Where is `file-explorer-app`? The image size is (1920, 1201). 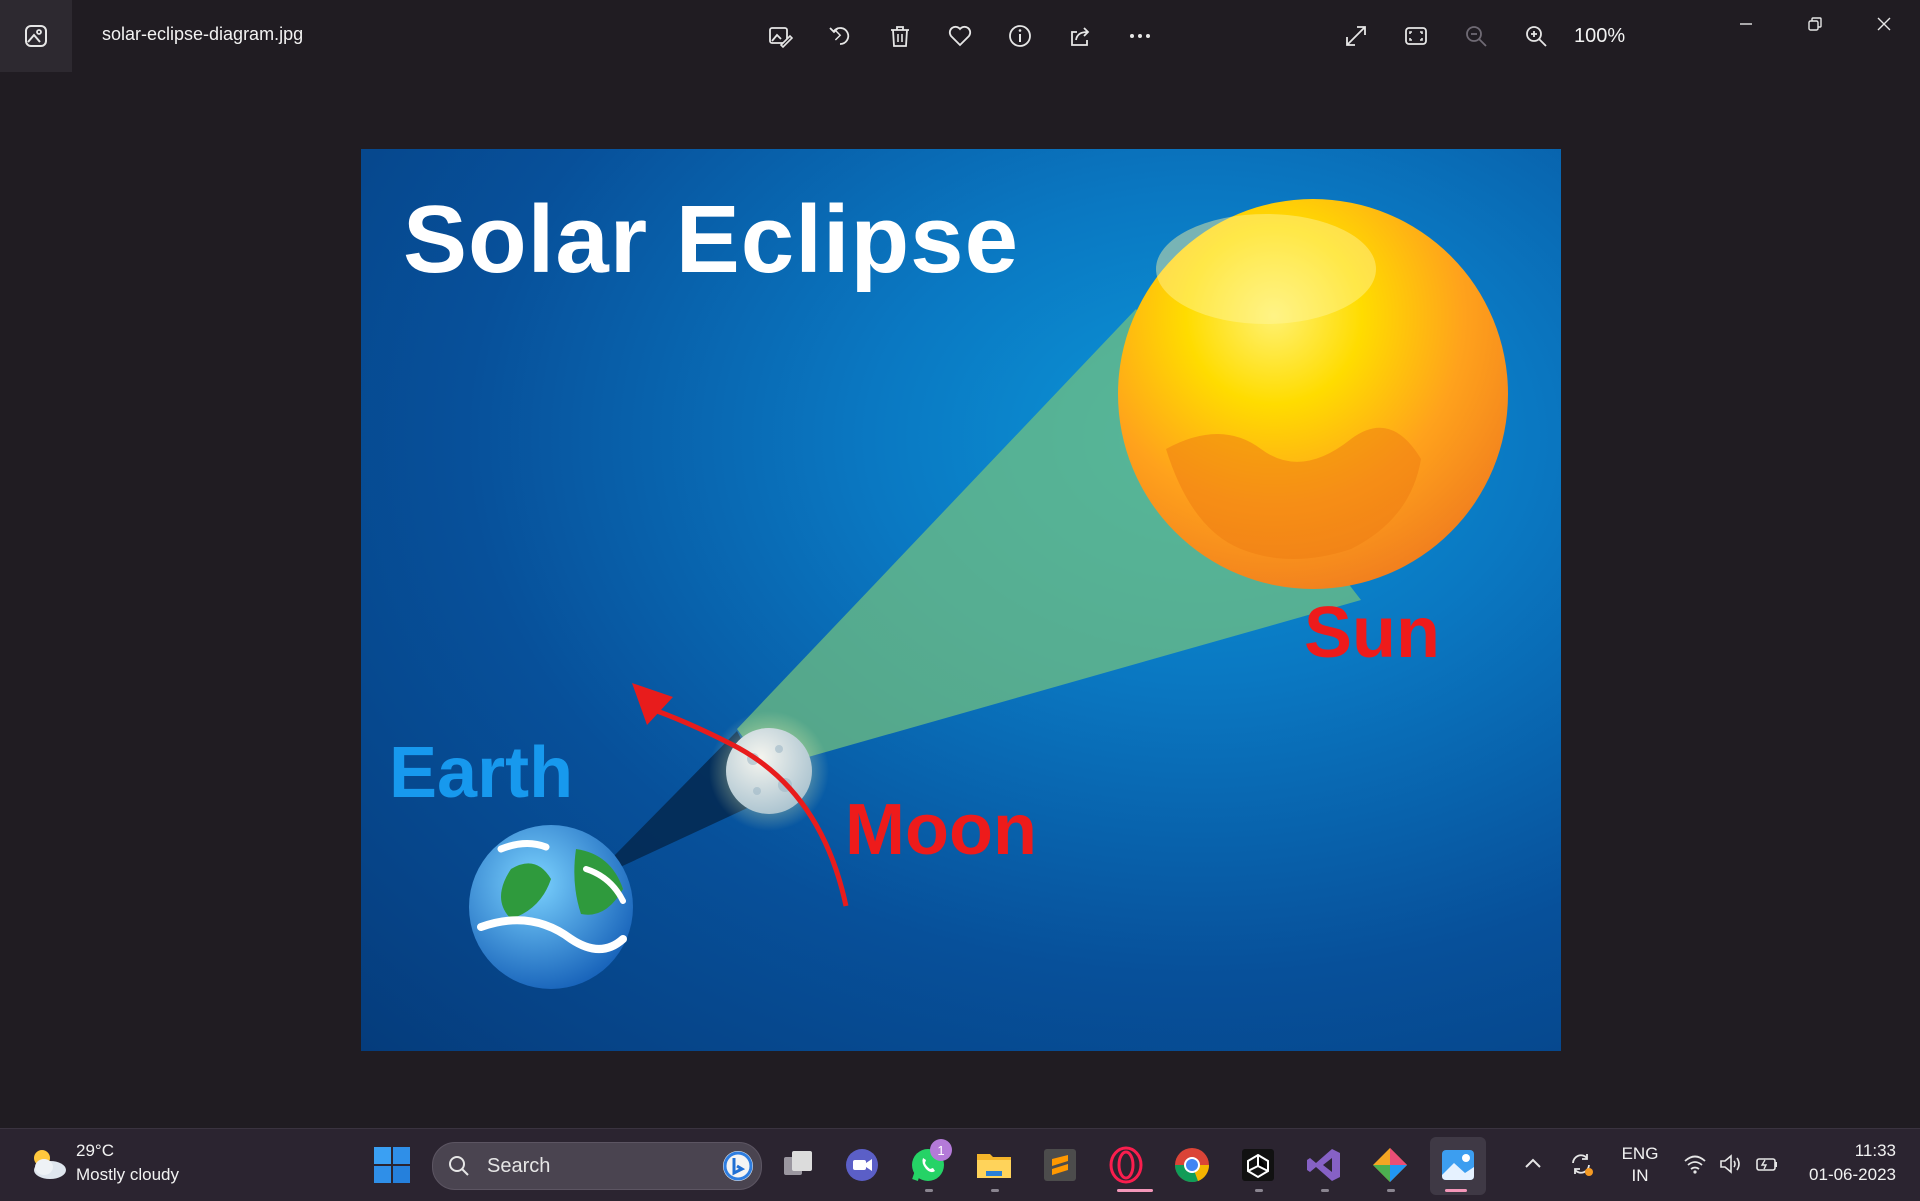
file-explorer-app is located at coordinates (994, 1165).